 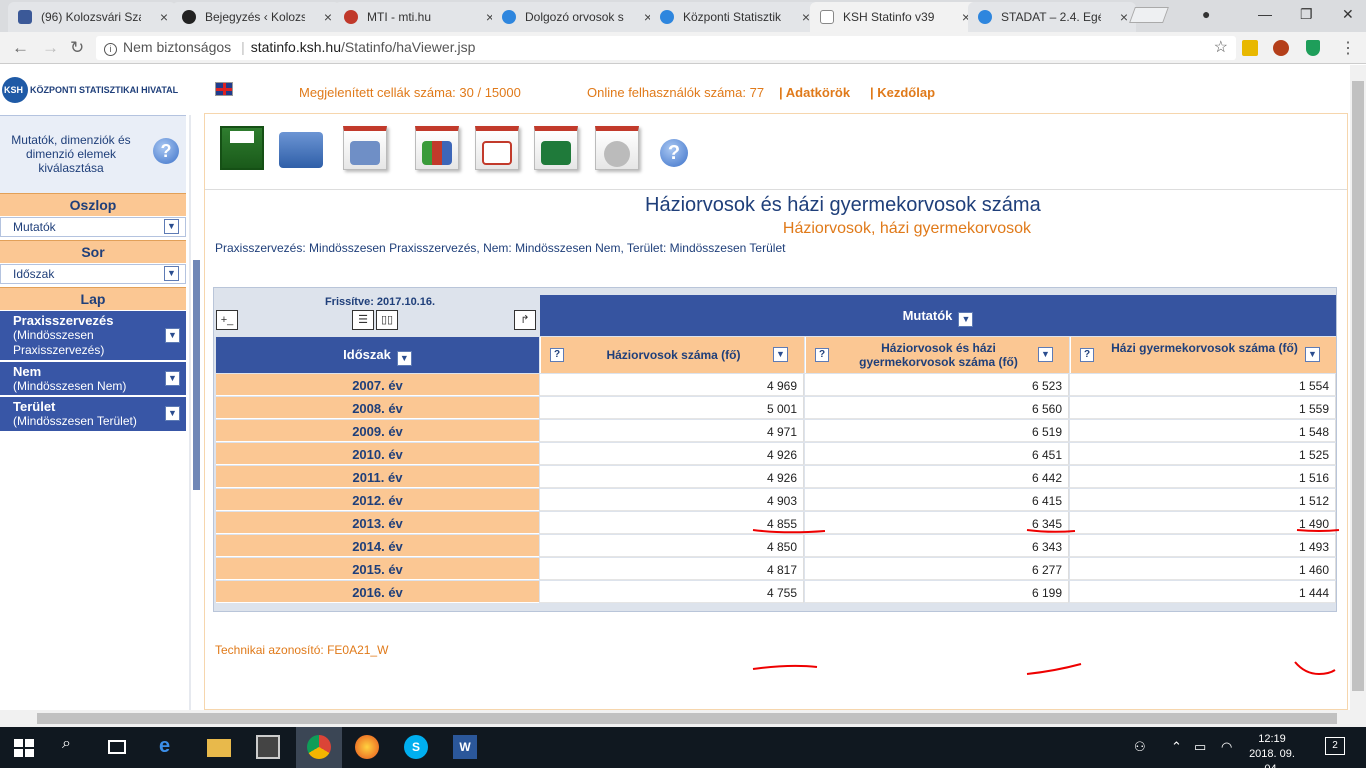 What do you see at coordinates (1052, 17) in the screenshot?
I see `browser-tab: STADAT – 2.4. Egés ×` at bounding box center [1052, 17].